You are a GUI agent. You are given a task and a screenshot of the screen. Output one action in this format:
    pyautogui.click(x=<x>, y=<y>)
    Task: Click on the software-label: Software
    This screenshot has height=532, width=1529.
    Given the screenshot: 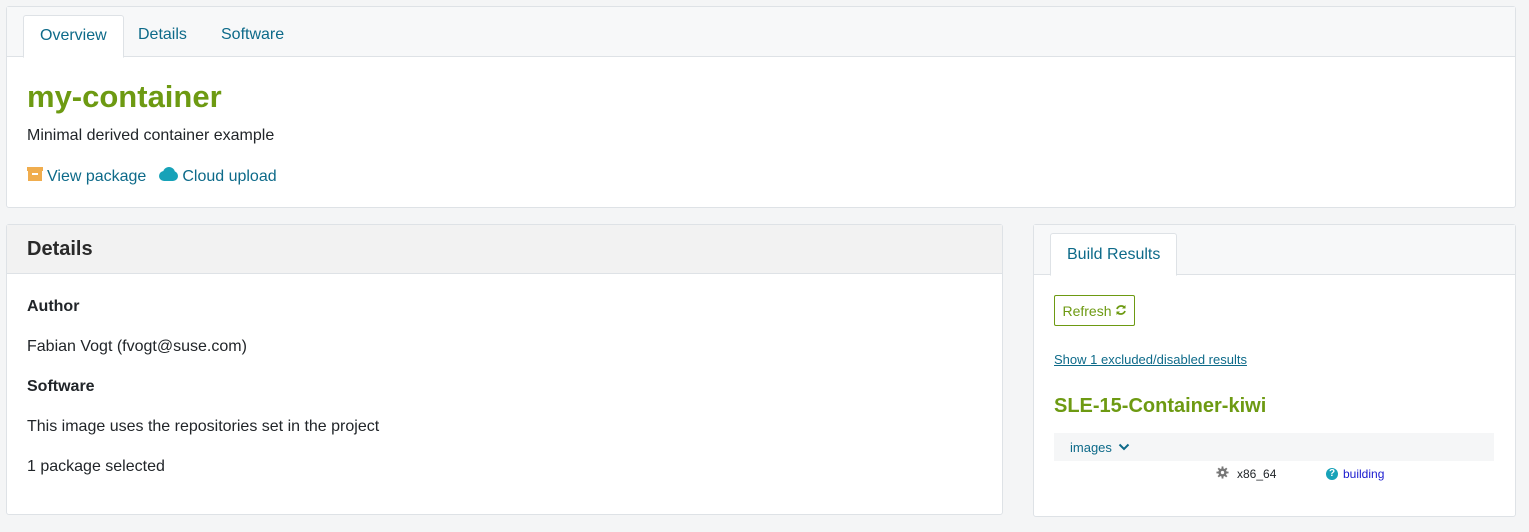 What is the action you would take?
    pyautogui.click(x=61, y=386)
    